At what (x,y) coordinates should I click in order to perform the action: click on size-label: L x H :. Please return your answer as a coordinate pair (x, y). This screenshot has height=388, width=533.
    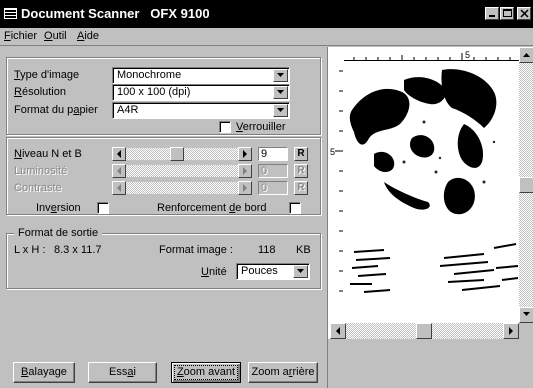
    Looking at the image, I should click on (30, 250).